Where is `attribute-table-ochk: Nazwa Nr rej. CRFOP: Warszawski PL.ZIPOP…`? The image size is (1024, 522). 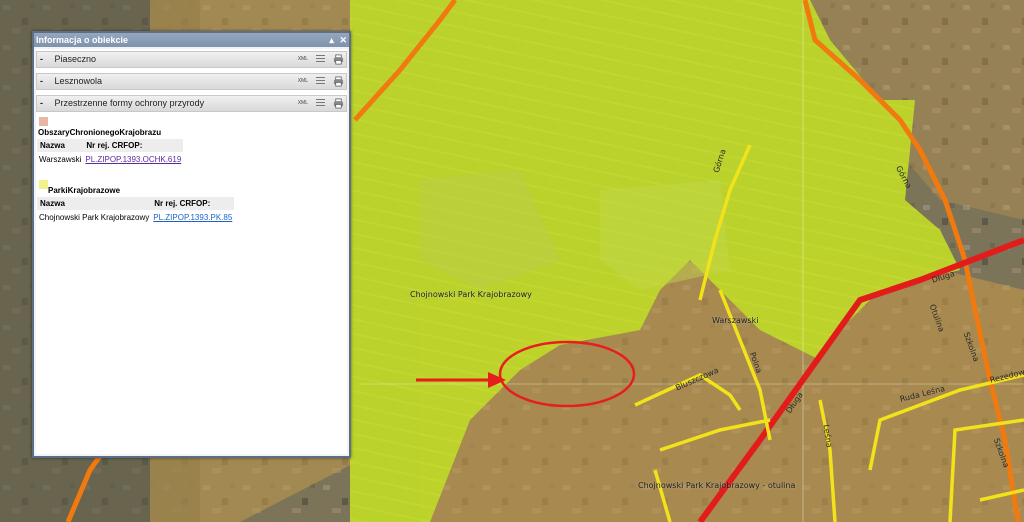 attribute-table-ochk: Nazwa Nr rej. CRFOP: Warszawski PL.ZIPOP… is located at coordinates (110, 153).